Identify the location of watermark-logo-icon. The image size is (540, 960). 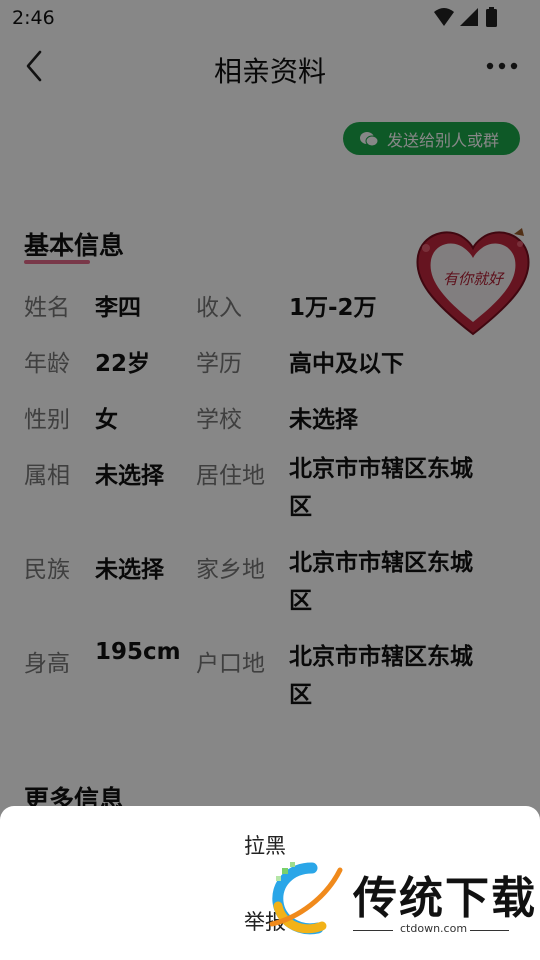
(306, 898).